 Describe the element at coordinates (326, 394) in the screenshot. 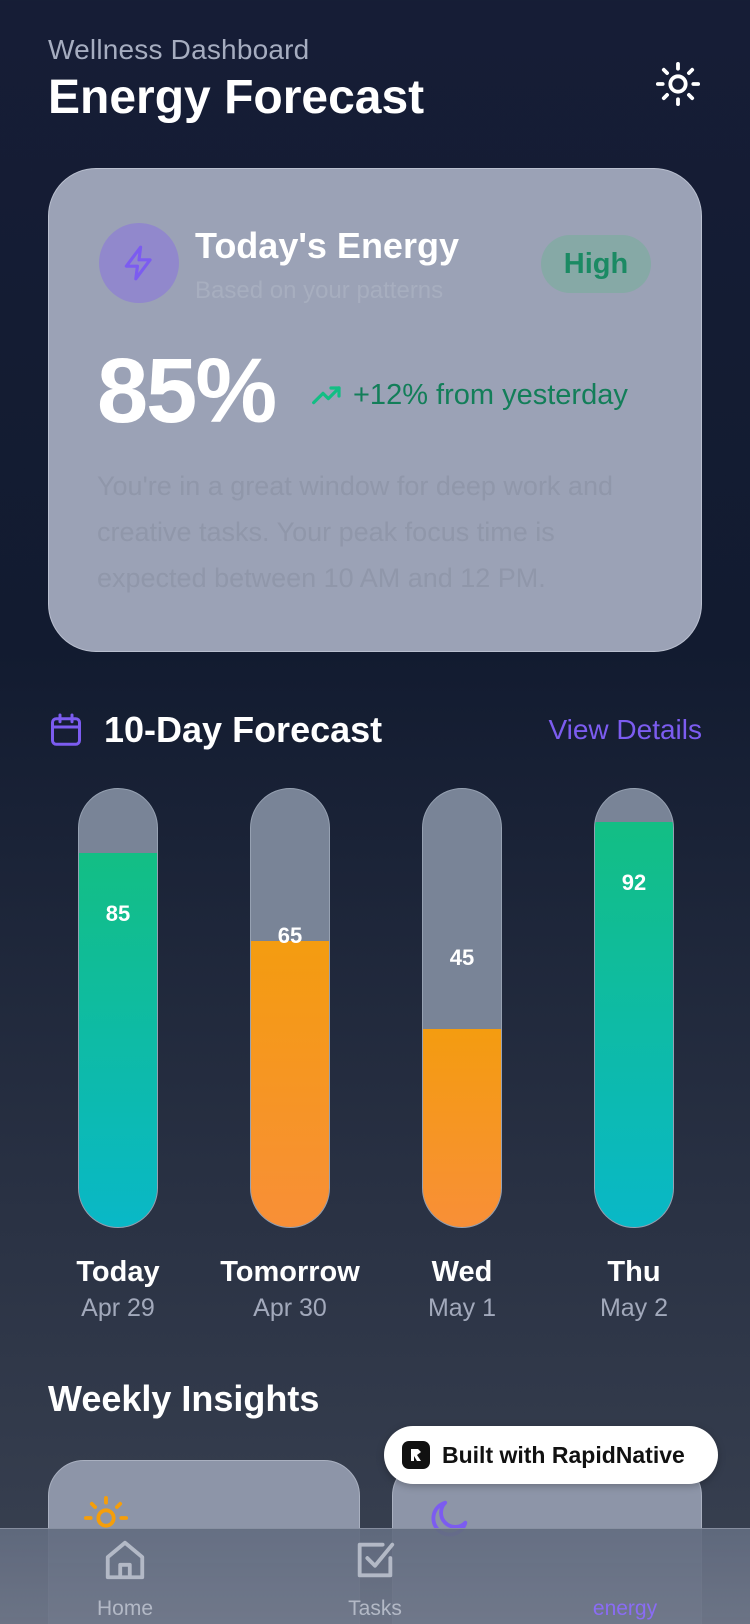

I see `trending-up-icon` at that location.